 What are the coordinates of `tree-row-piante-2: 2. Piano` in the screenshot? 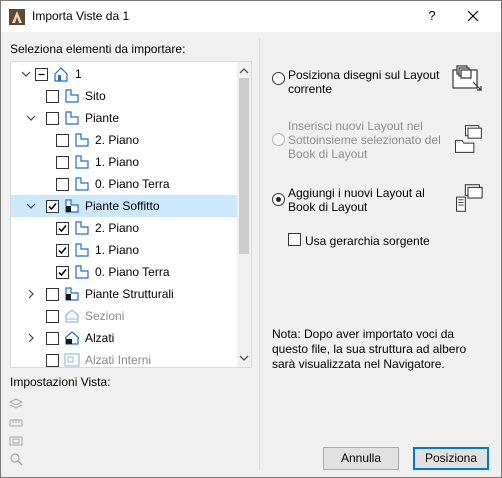 It's located at (124, 140).